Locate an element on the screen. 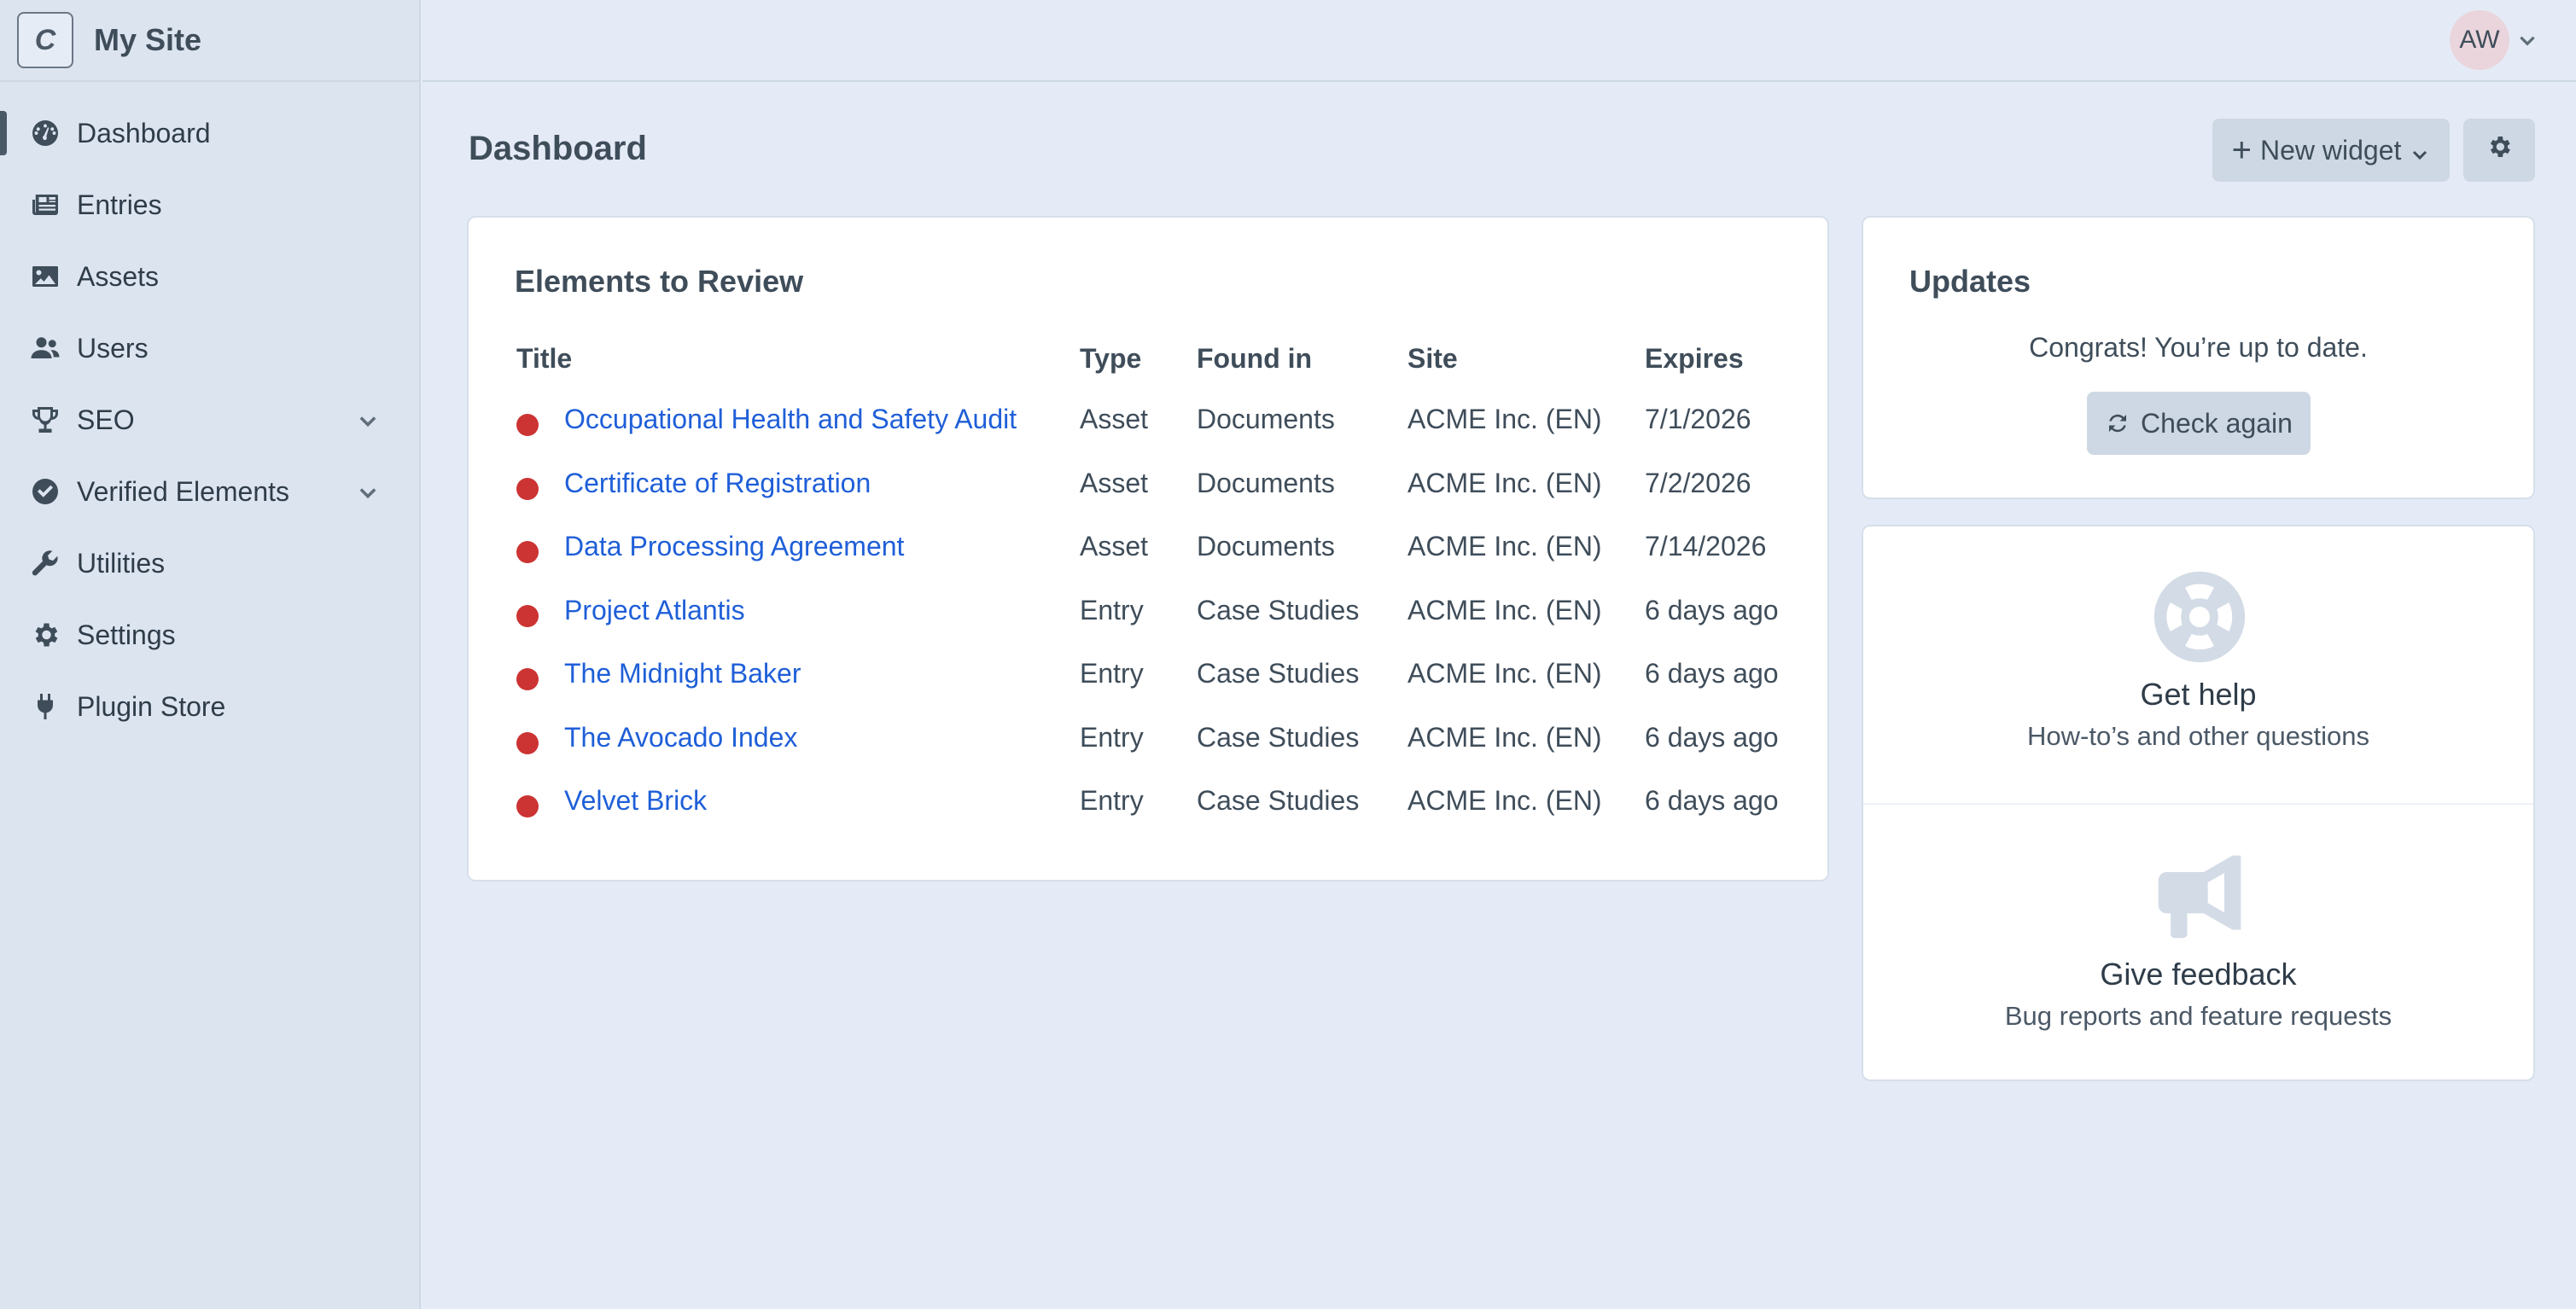 This screenshot has height=1309, width=2576. sidebar-item-label: Utilities is located at coordinates (121, 563).